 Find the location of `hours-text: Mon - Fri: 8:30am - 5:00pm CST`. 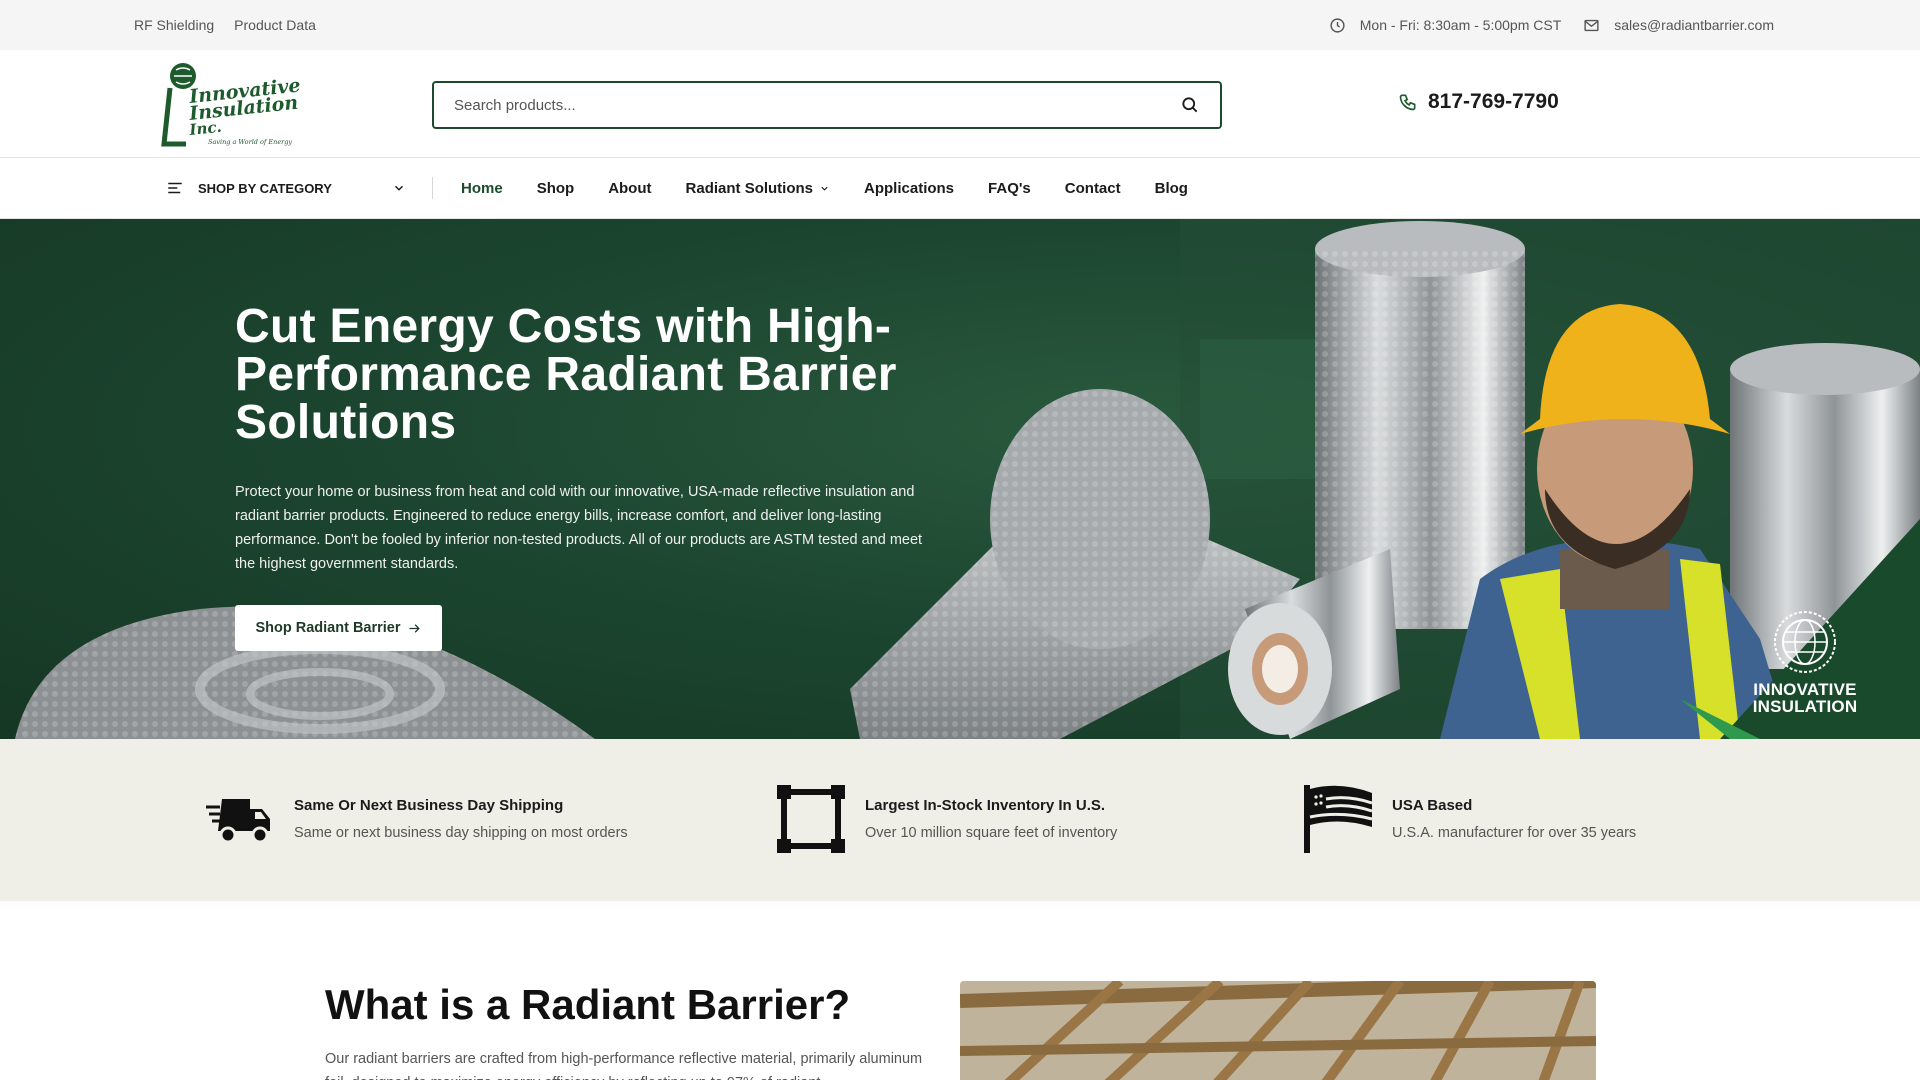

hours-text: Mon - Fri: 8:30am - 5:00pm CST is located at coordinates (1460, 25).